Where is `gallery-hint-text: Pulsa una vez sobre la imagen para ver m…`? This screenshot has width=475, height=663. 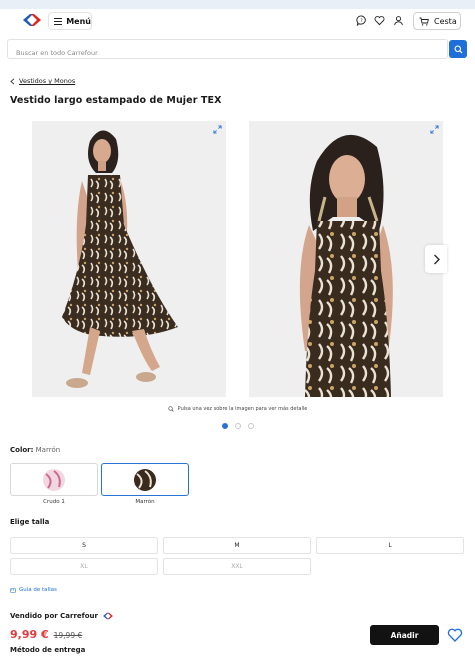 gallery-hint-text: Pulsa una vez sobre la imagen para ver m… is located at coordinates (242, 409).